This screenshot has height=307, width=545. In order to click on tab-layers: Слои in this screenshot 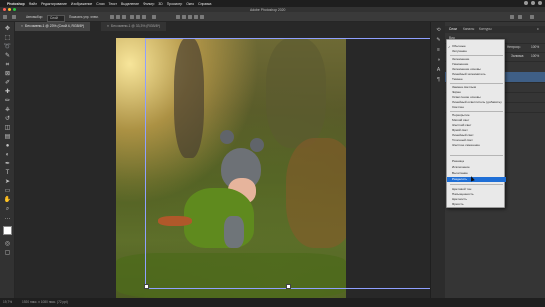, I will do `click(453, 29)`.